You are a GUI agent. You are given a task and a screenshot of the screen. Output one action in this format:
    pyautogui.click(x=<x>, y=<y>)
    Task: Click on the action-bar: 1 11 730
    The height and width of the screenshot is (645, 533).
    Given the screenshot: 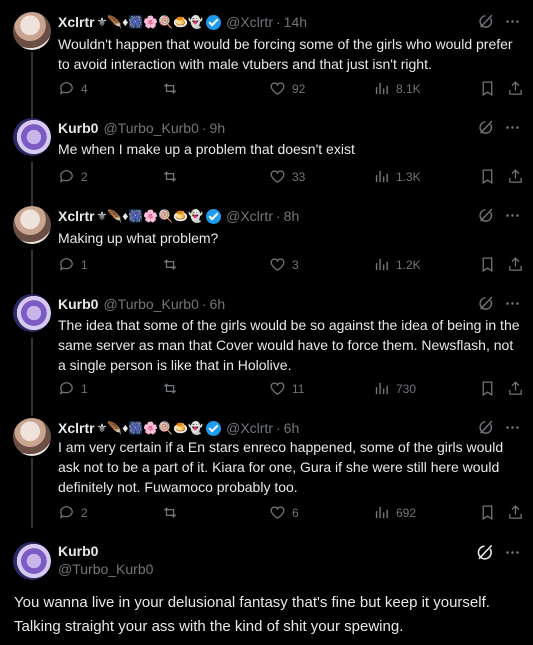 What is the action you would take?
    pyautogui.click(x=290, y=390)
    